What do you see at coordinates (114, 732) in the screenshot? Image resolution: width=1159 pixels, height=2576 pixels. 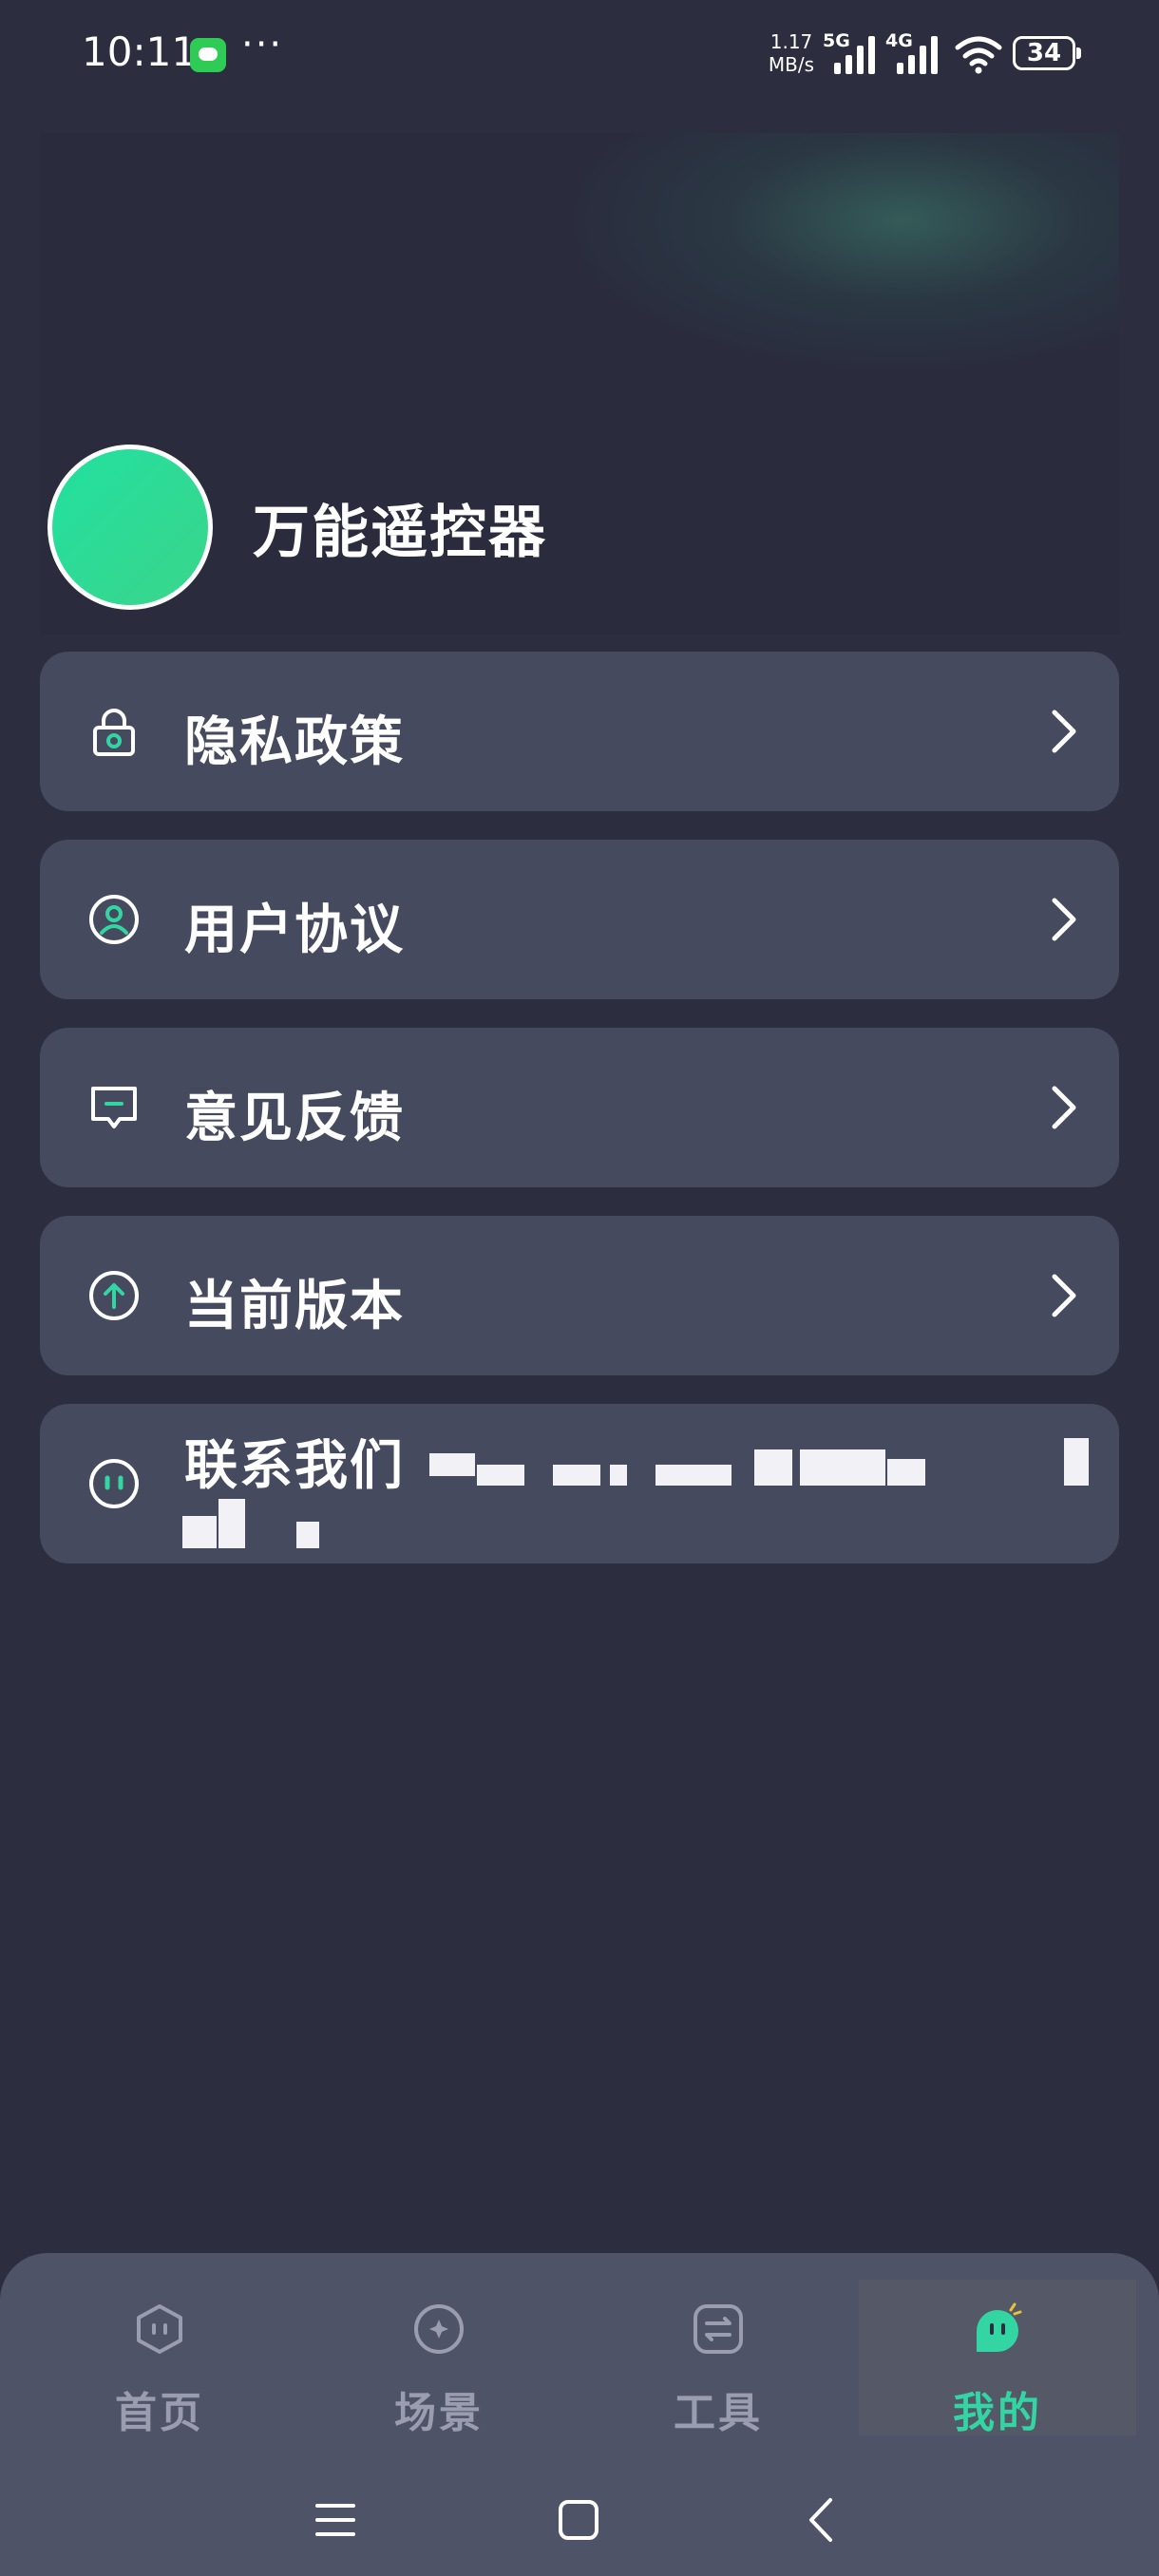 I see `lock-icon` at bounding box center [114, 732].